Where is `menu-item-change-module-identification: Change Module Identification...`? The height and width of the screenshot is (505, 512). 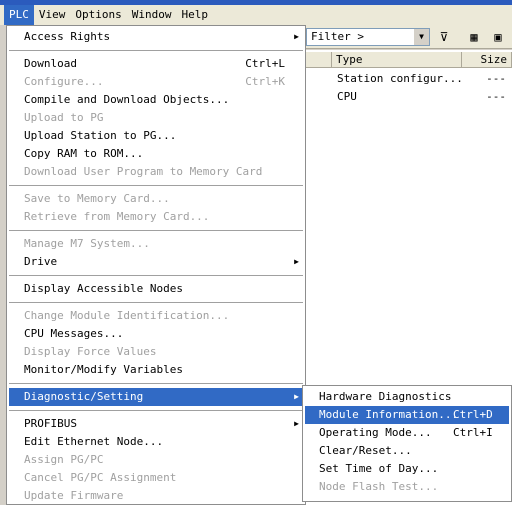 menu-item-change-module-identification: Change Module Identification... is located at coordinates (156, 316).